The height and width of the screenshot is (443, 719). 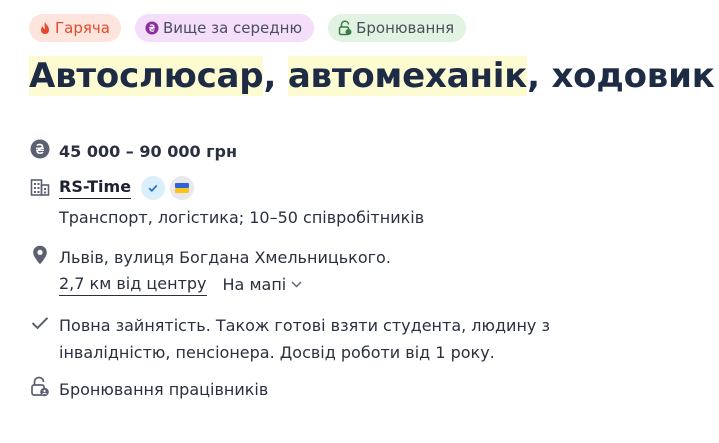 I want to click on reservation-row: Бронювання працівників, so click(x=148, y=389).